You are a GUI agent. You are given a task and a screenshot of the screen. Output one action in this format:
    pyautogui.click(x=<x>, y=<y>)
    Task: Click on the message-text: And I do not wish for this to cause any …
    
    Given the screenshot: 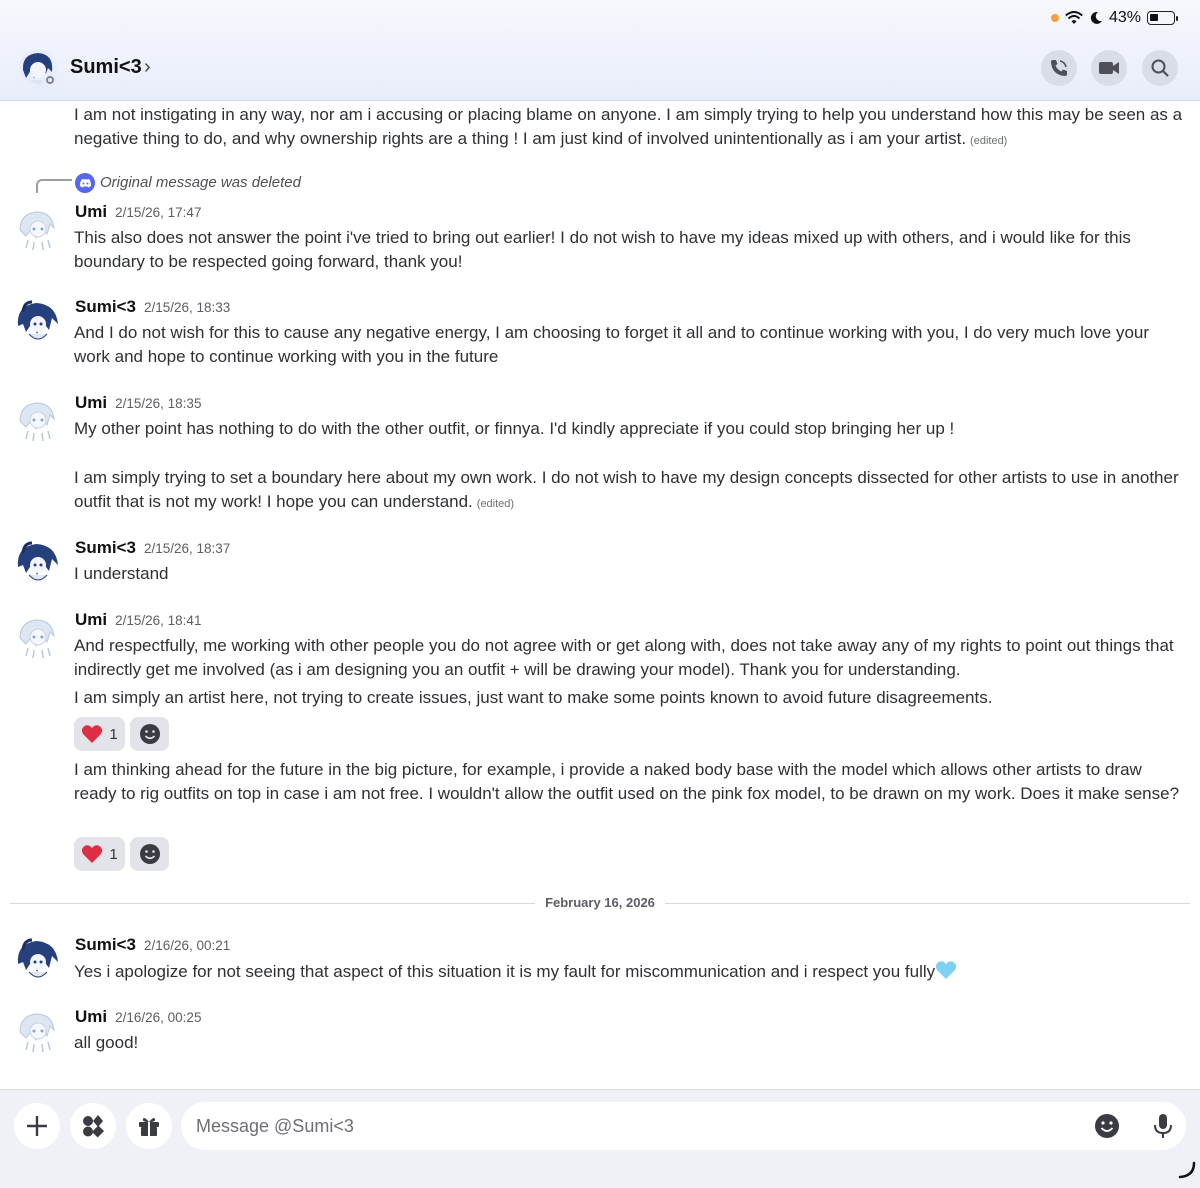 What is the action you would take?
    pyautogui.click(x=612, y=344)
    